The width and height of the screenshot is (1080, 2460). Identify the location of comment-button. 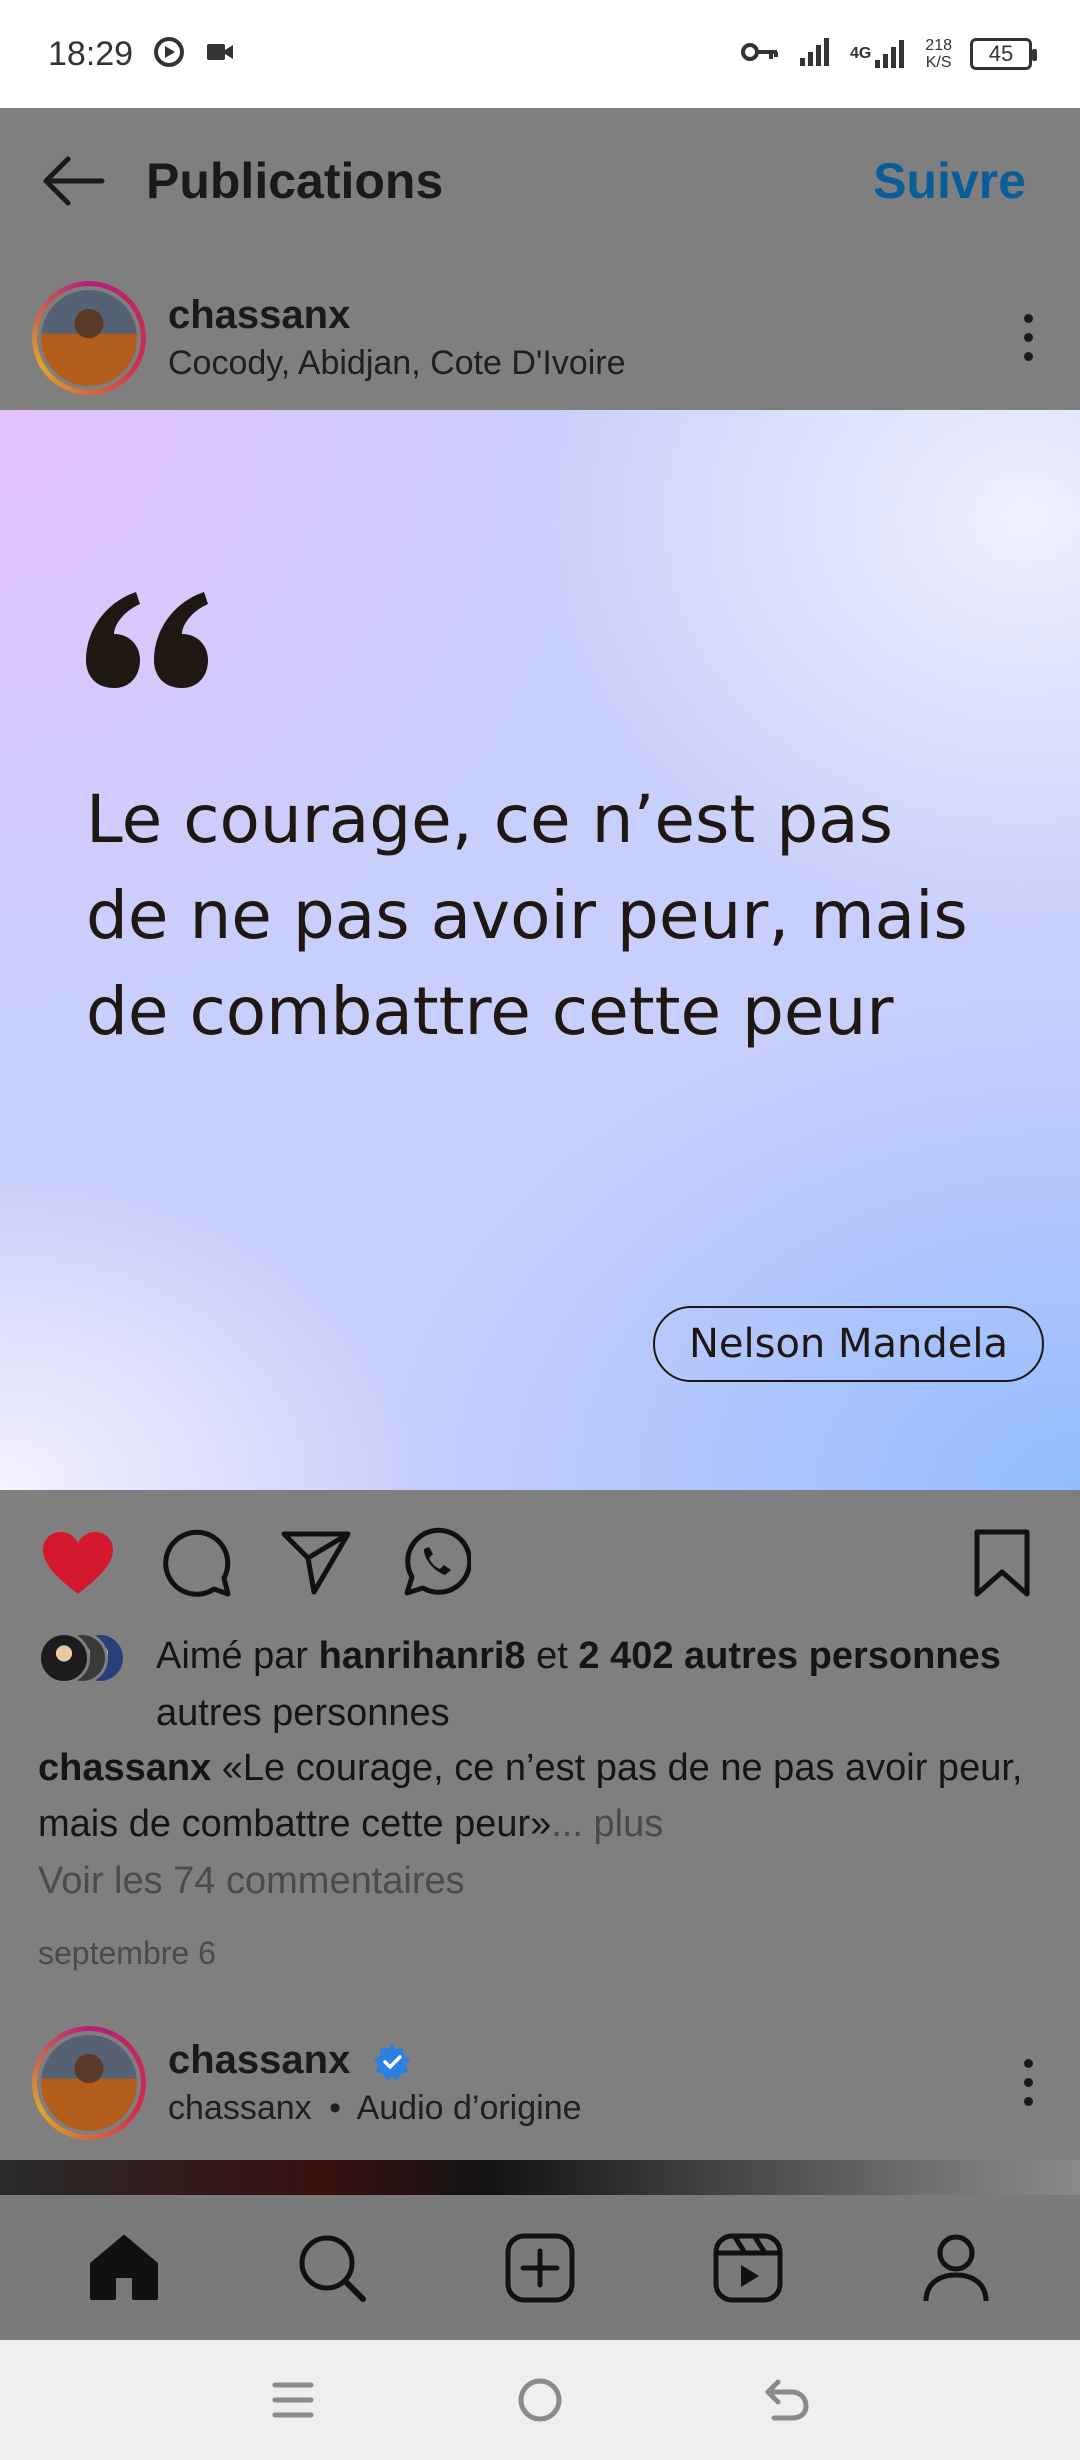
(197, 1563).